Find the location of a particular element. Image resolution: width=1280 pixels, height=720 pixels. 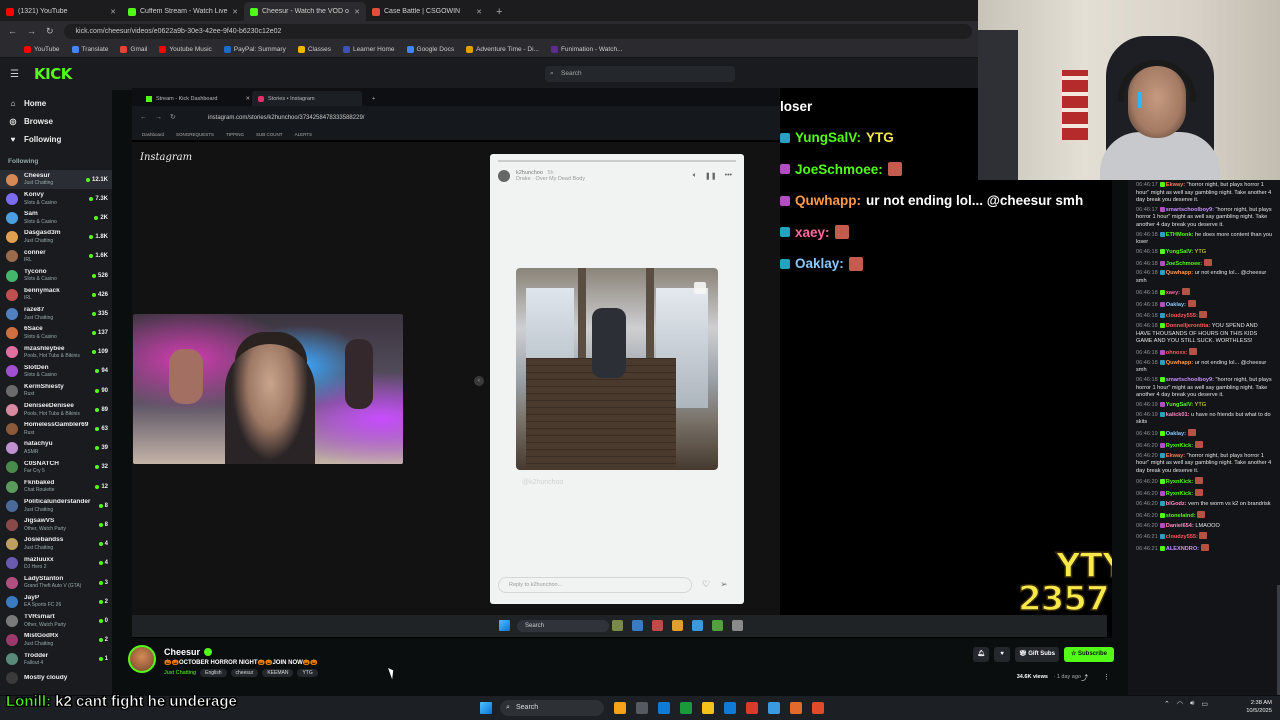

bookmark: Youtube Music is located at coordinates (185, 49).